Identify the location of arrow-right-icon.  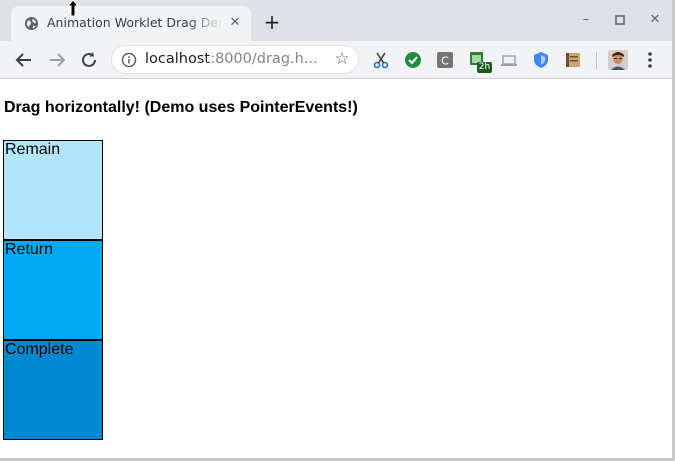
(58, 60).